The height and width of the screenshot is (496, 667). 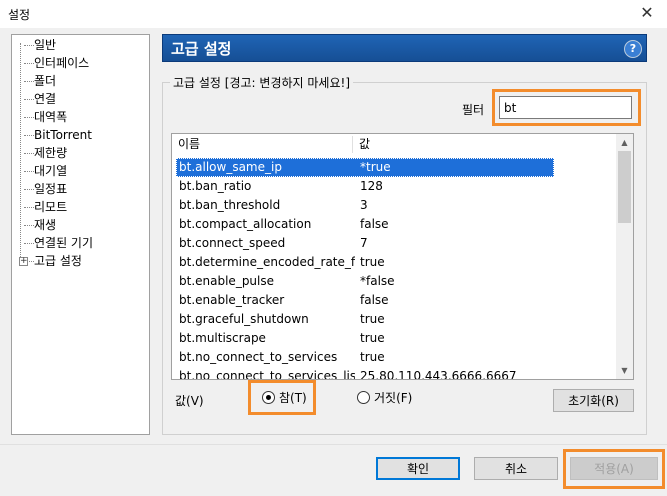 What do you see at coordinates (245, 224) in the screenshot?
I see `setting-name: bt.compact_allocation` at bounding box center [245, 224].